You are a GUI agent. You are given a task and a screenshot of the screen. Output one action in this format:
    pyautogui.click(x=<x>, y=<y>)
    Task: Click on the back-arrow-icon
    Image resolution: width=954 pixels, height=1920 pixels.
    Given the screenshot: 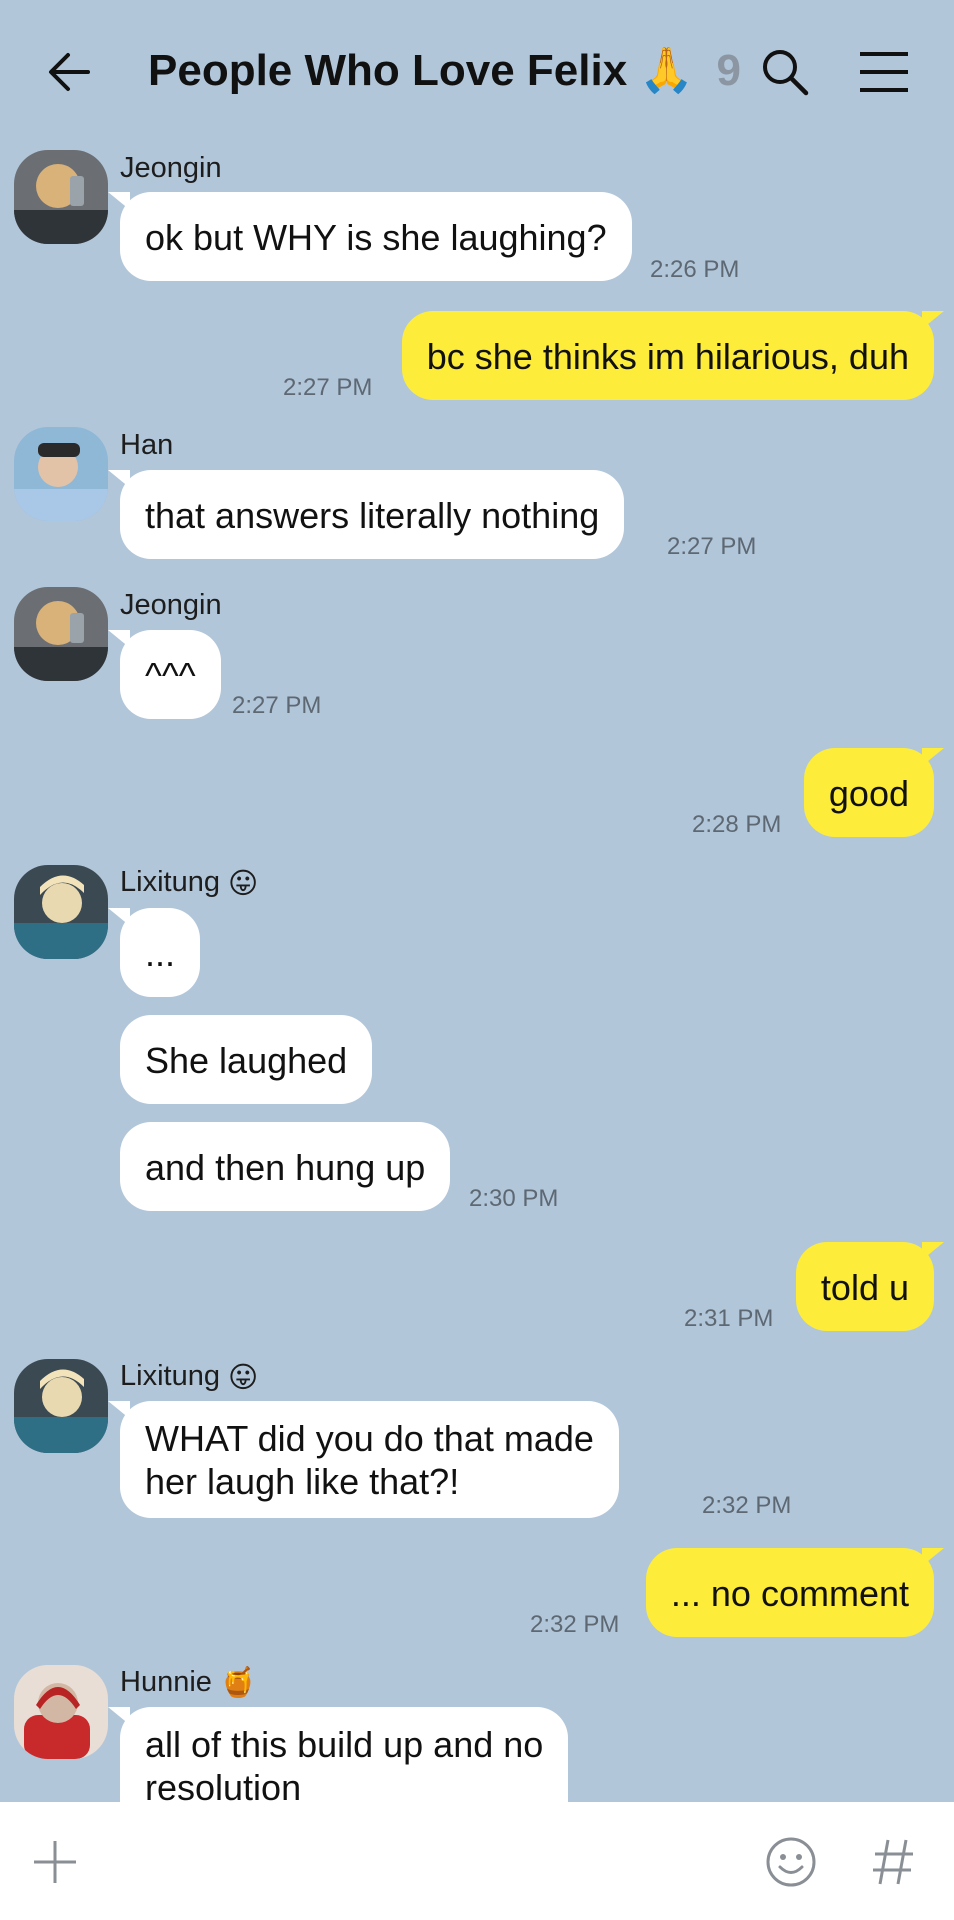 What is the action you would take?
    pyautogui.click(x=70, y=72)
    